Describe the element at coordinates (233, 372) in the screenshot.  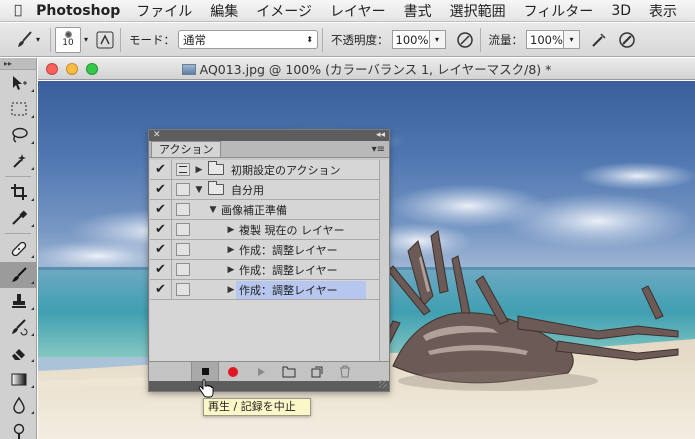
I see `record-button` at that location.